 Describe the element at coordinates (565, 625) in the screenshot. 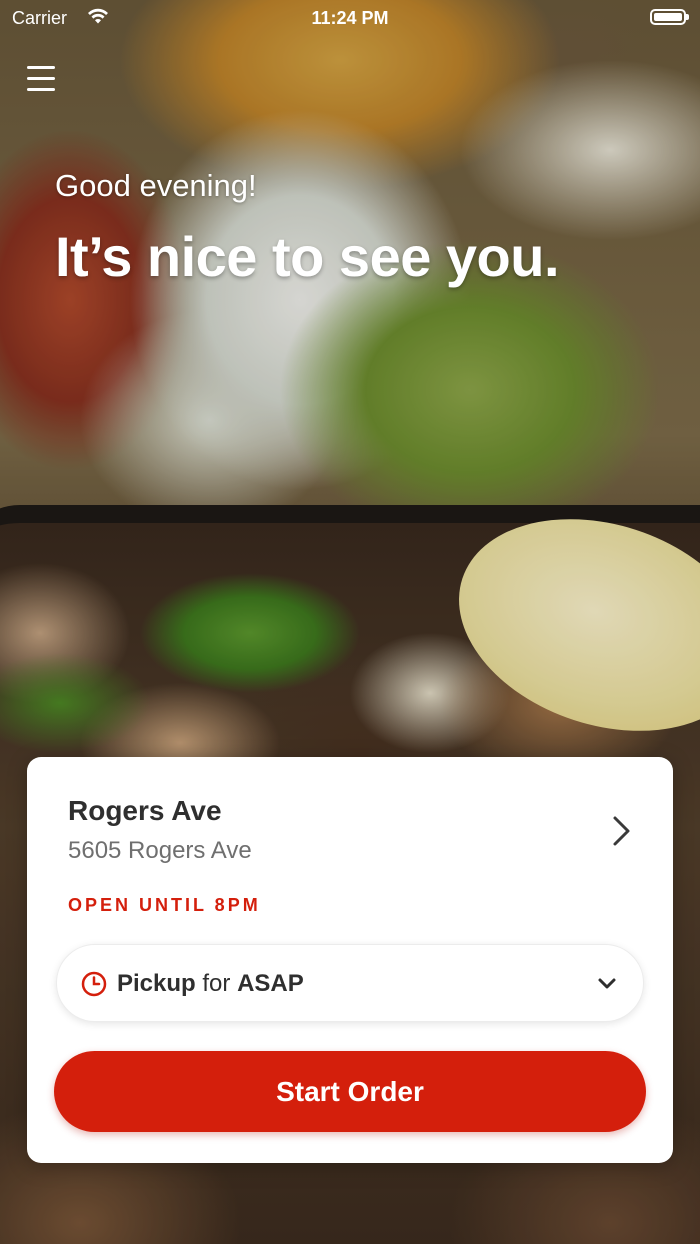

I see `lemon-wedge` at that location.